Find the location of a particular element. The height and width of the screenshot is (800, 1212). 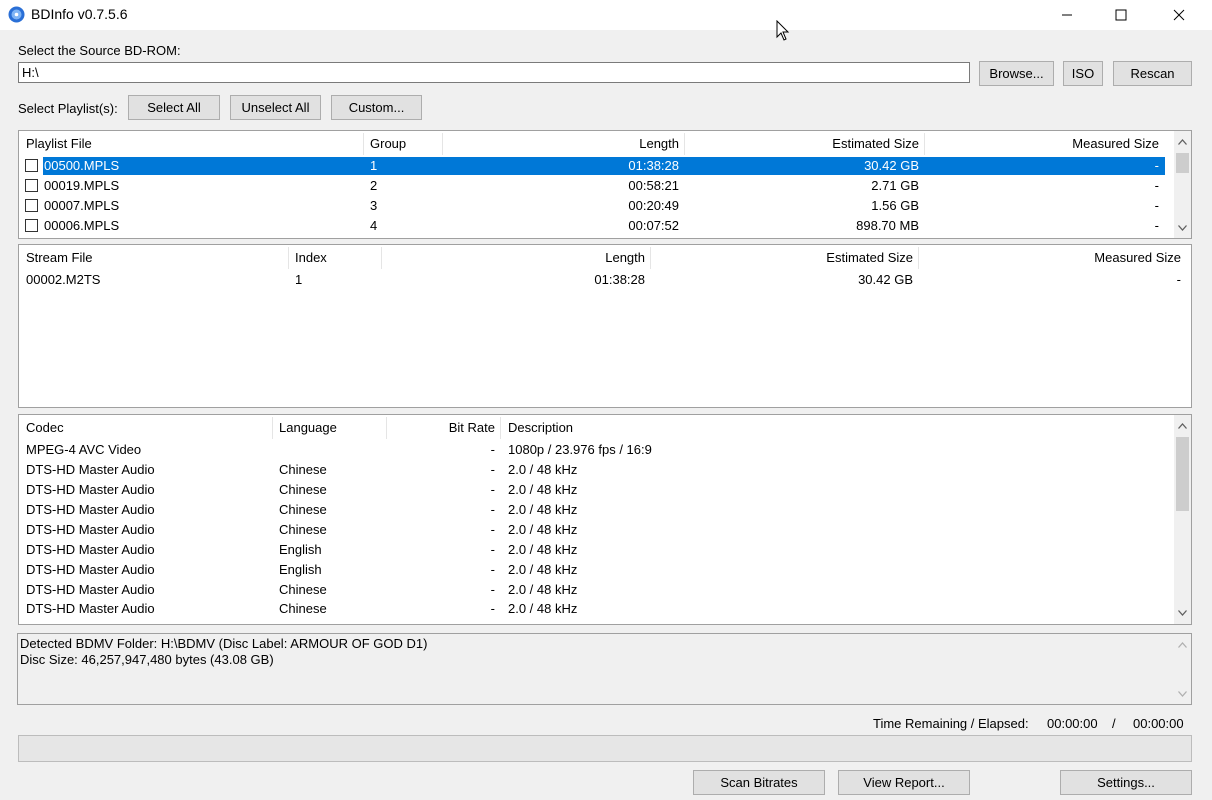

minimize-button is located at coordinates (1067, 15).